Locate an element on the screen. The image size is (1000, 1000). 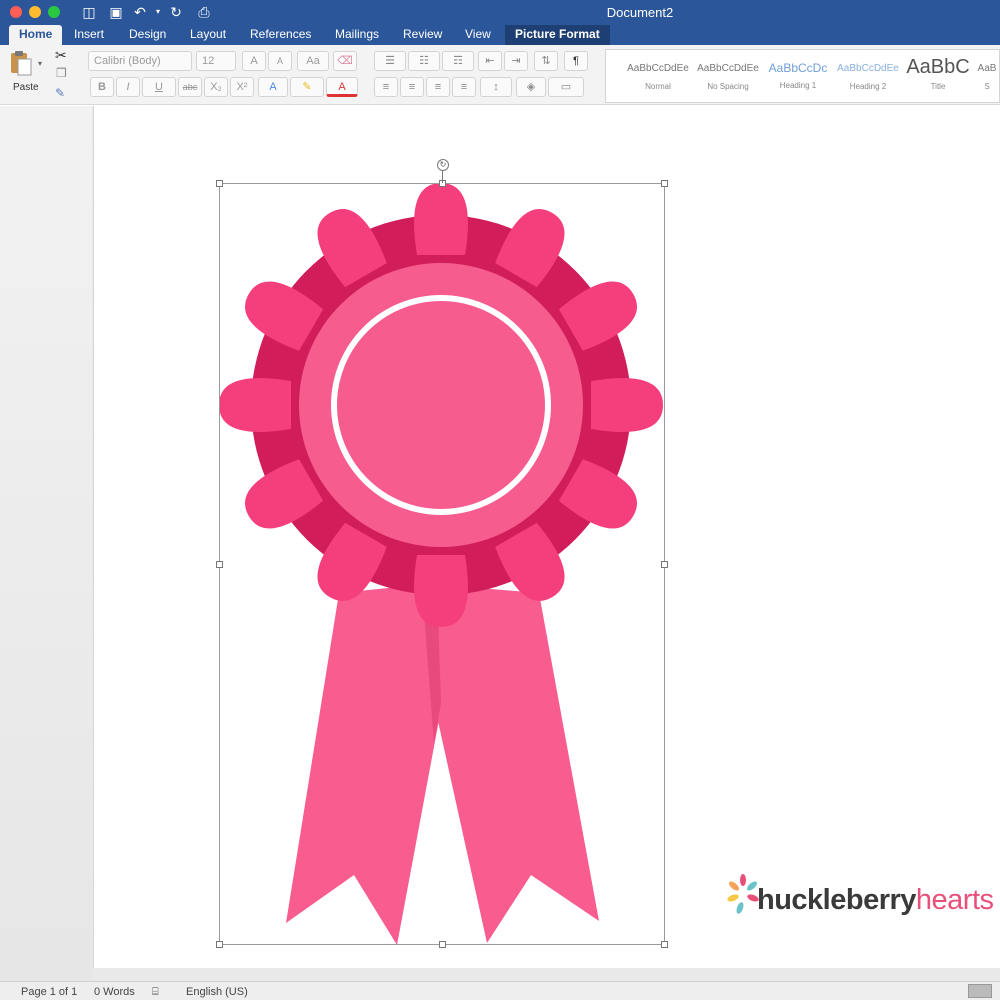
proofing-icon: ⌸ is located at coordinates (155, 992).